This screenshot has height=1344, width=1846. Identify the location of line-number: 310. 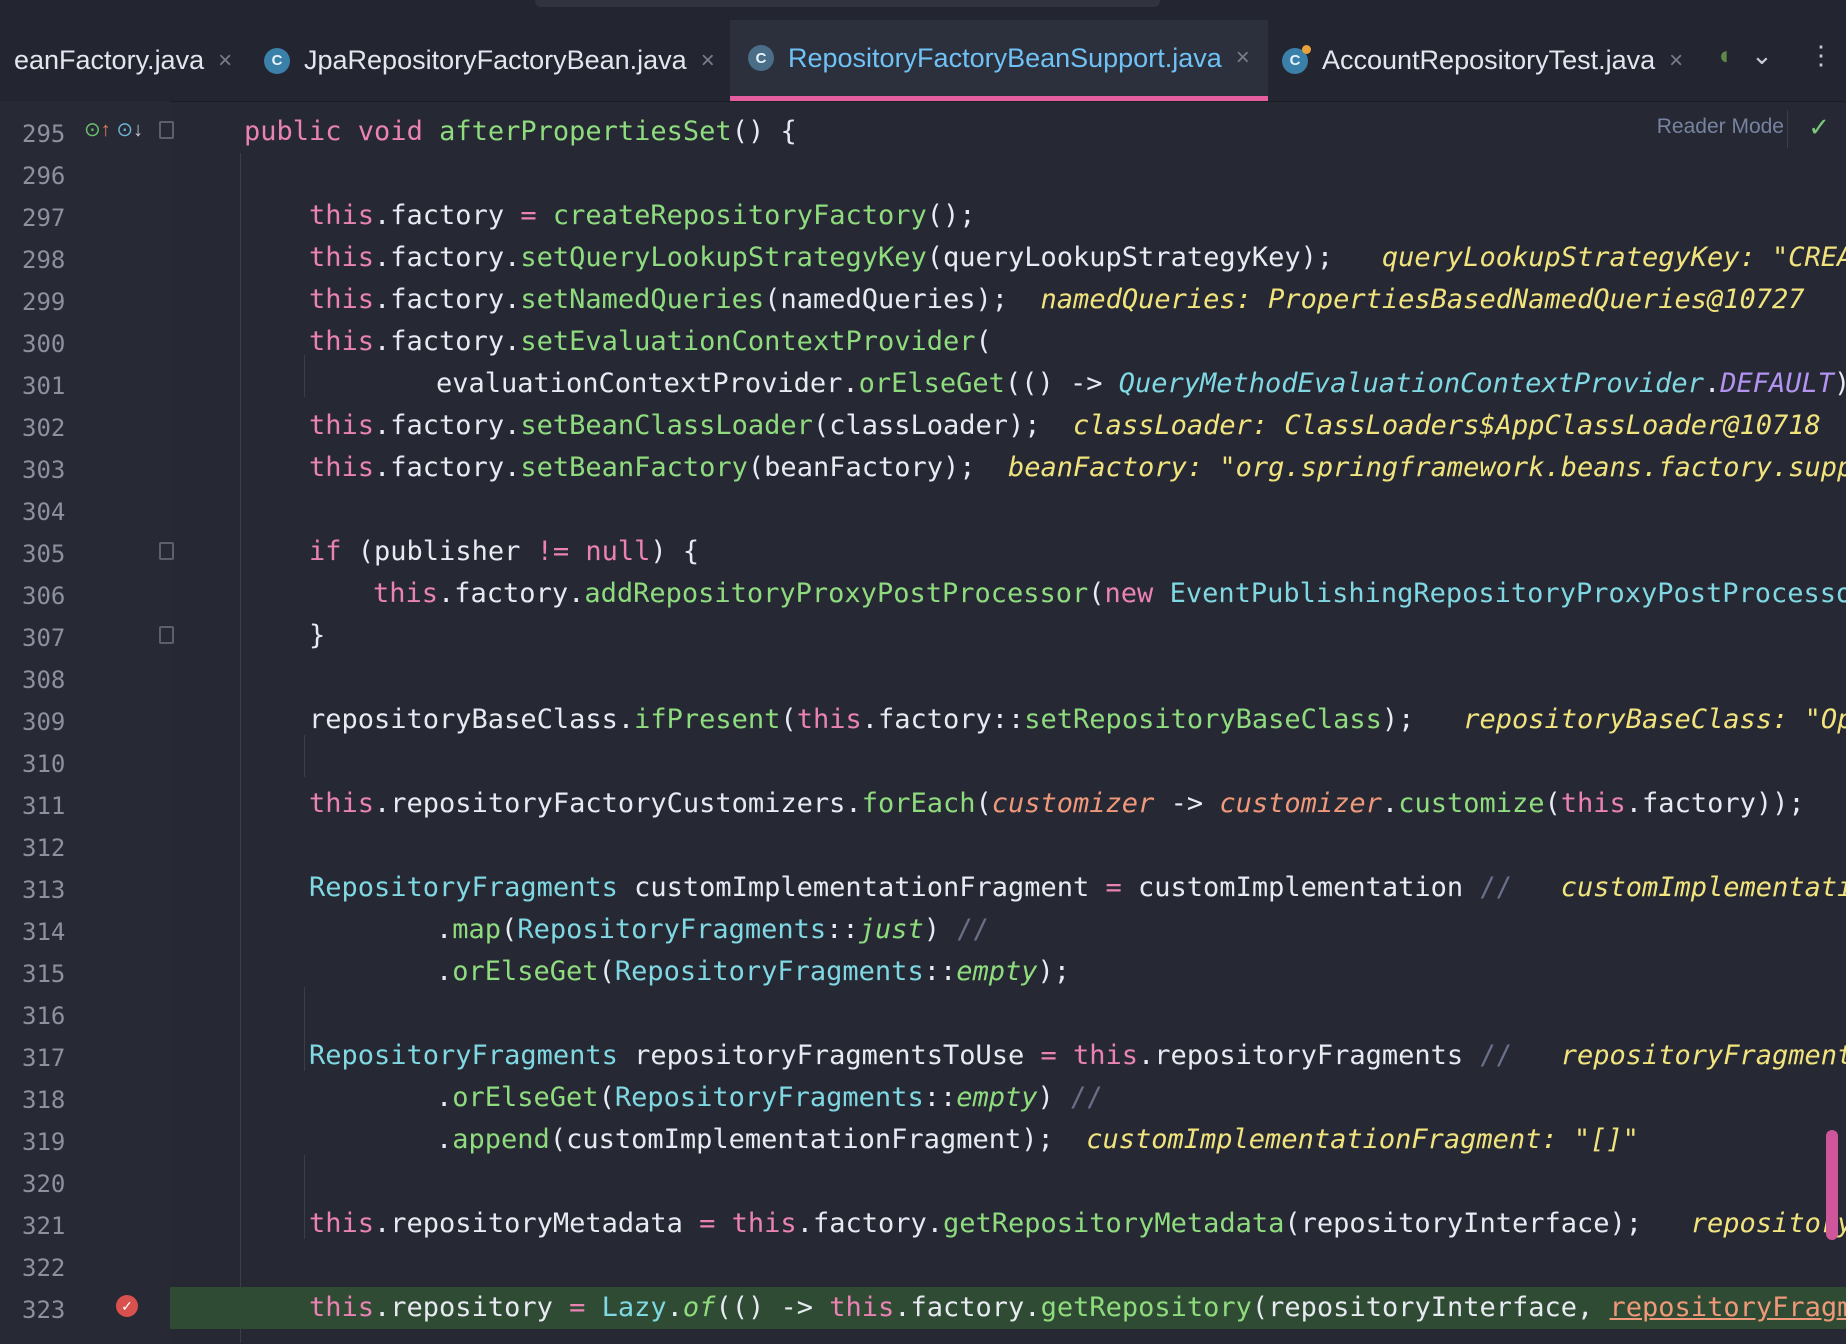
(47, 764).